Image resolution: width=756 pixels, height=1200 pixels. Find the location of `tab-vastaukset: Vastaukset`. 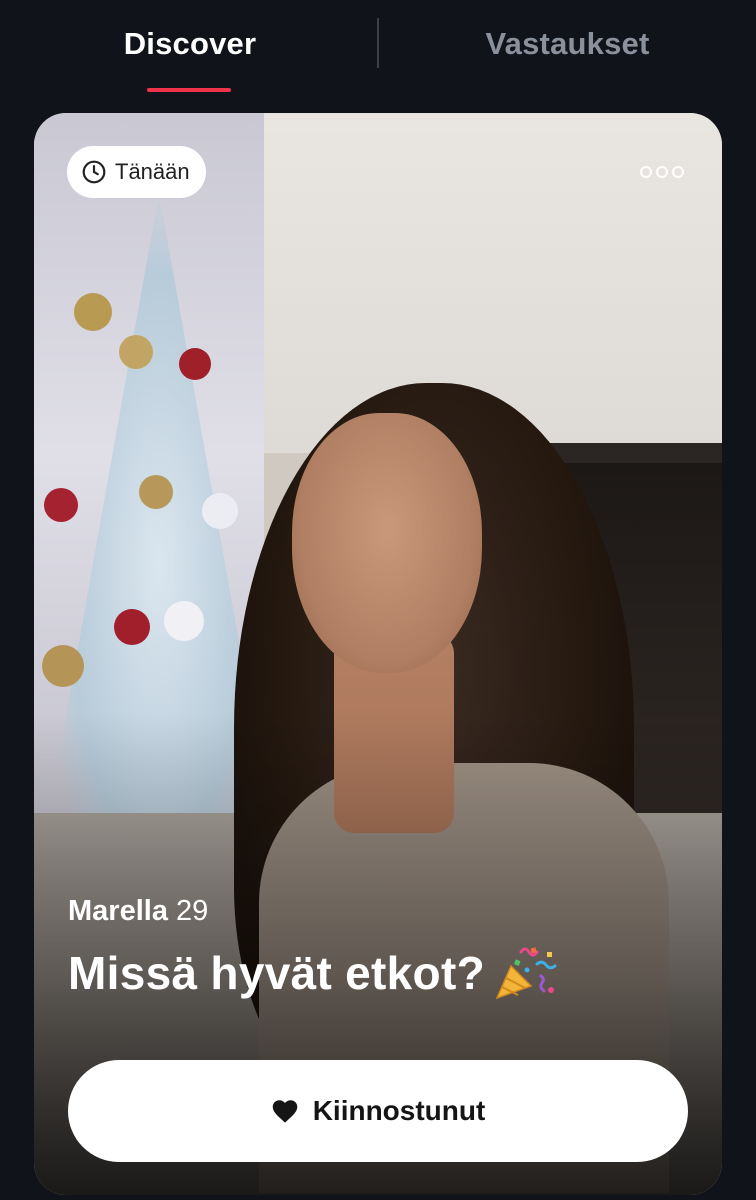

tab-vastaukset: Vastaukset is located at coordinates (567, 44).